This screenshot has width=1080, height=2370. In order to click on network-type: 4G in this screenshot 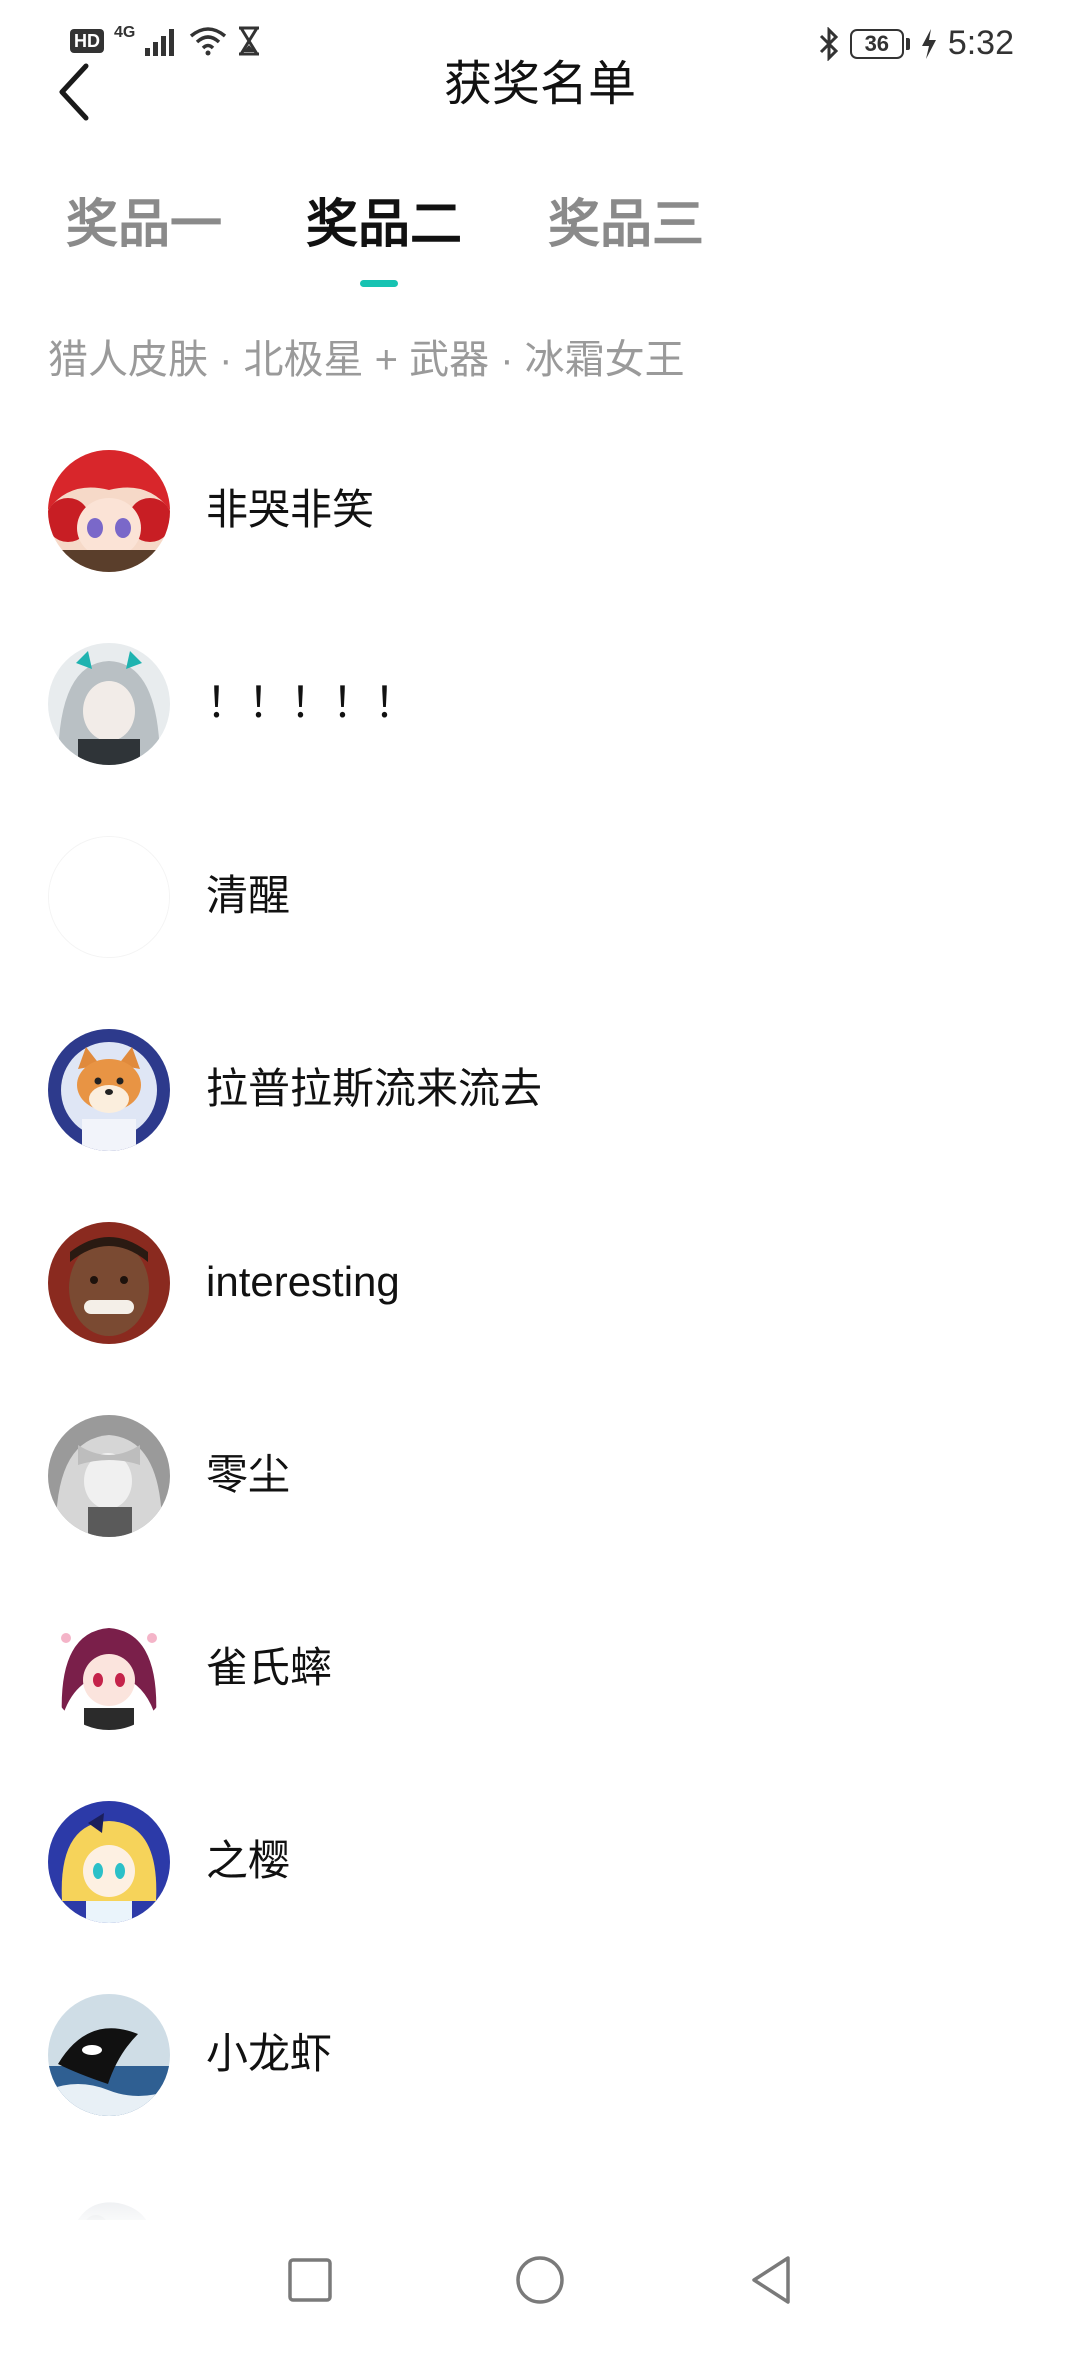, I will do `click(125, 32)`.